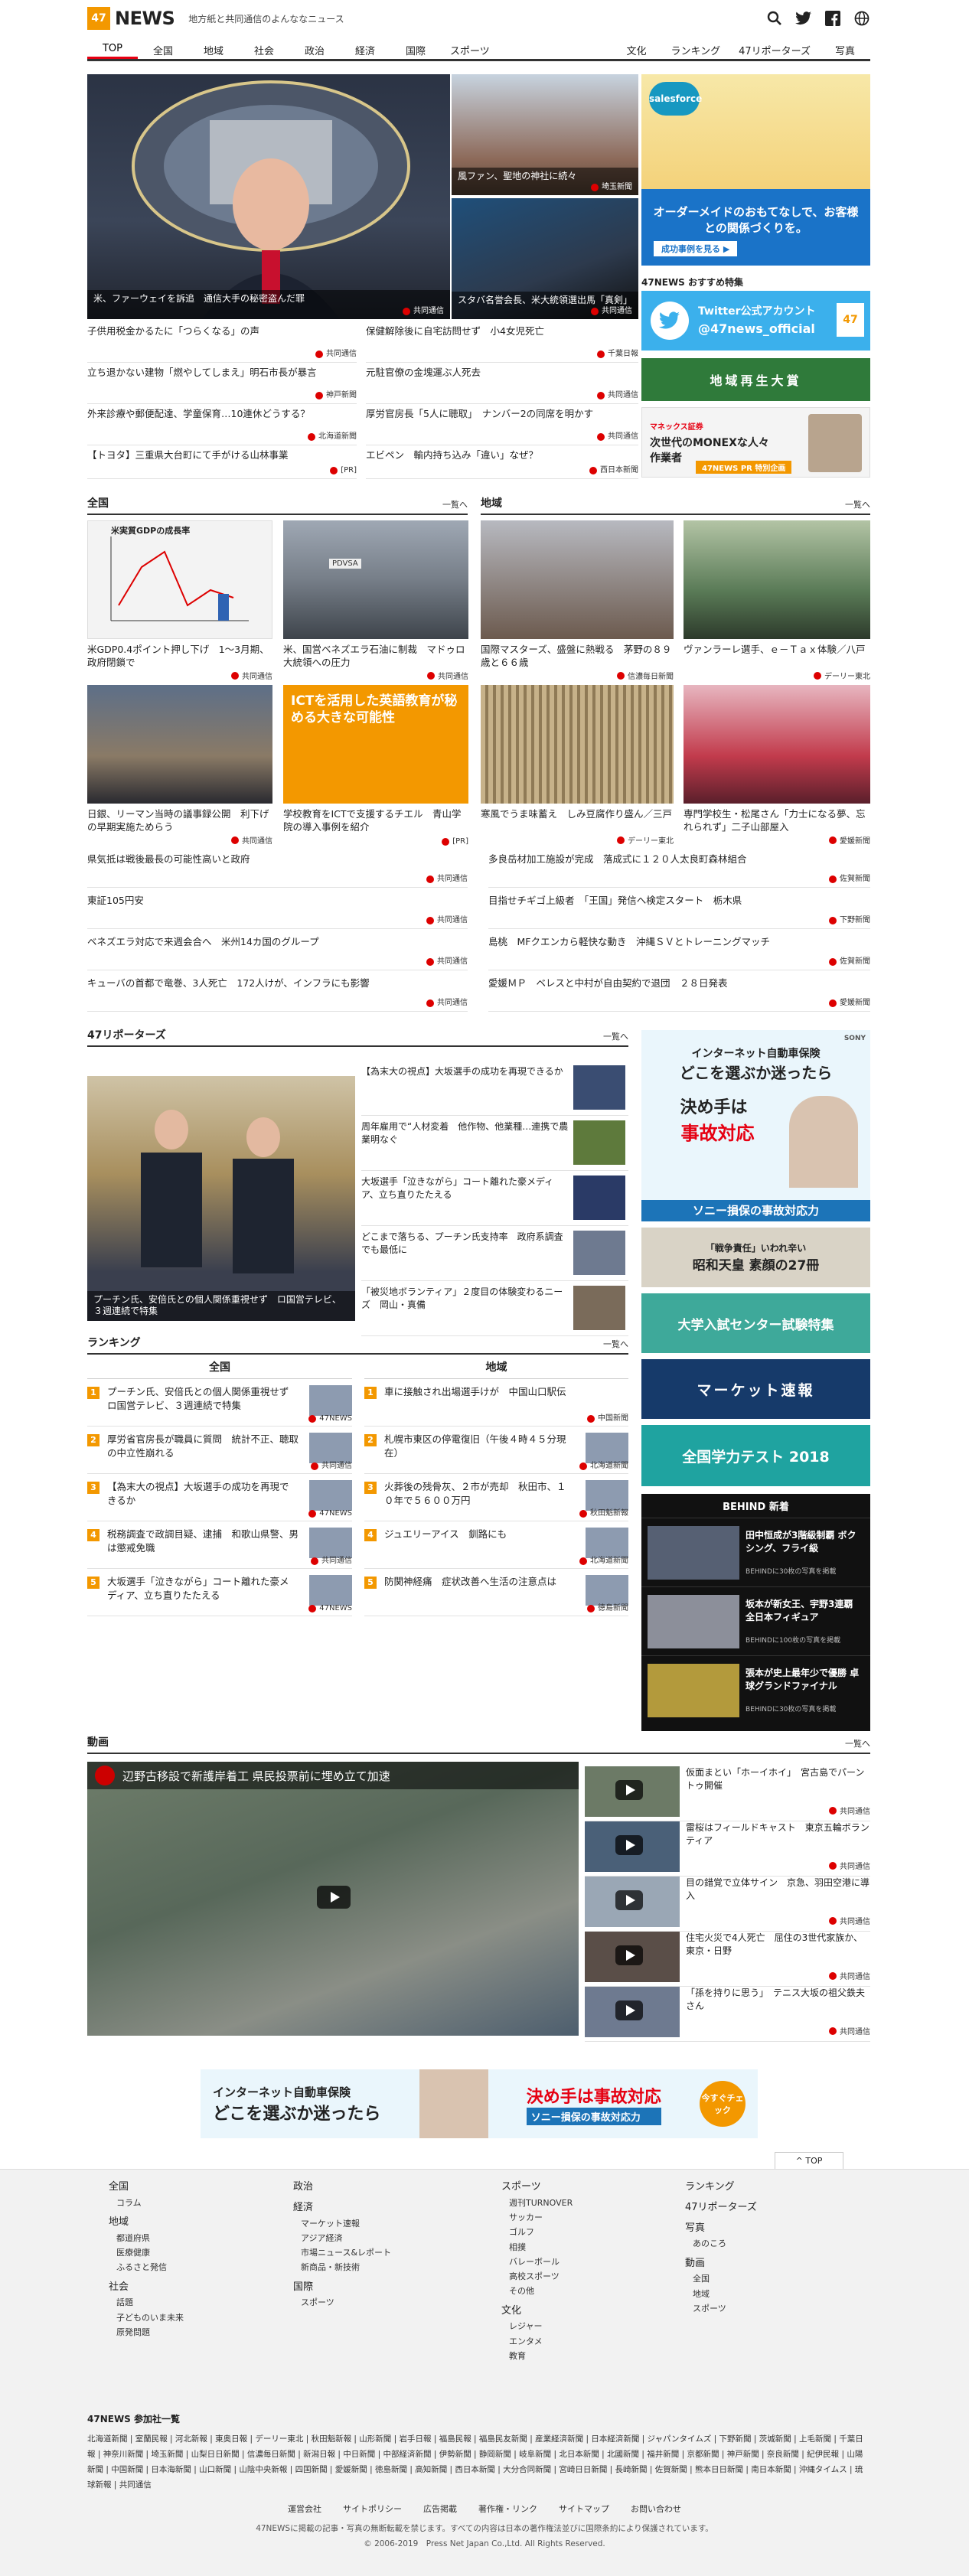 This screenshot has width=969, height=2576. I want to click on headline-item: 外来診療や郵便配達、学童保育…10連休どうする？ 北海道新聞, so click(222, 426).